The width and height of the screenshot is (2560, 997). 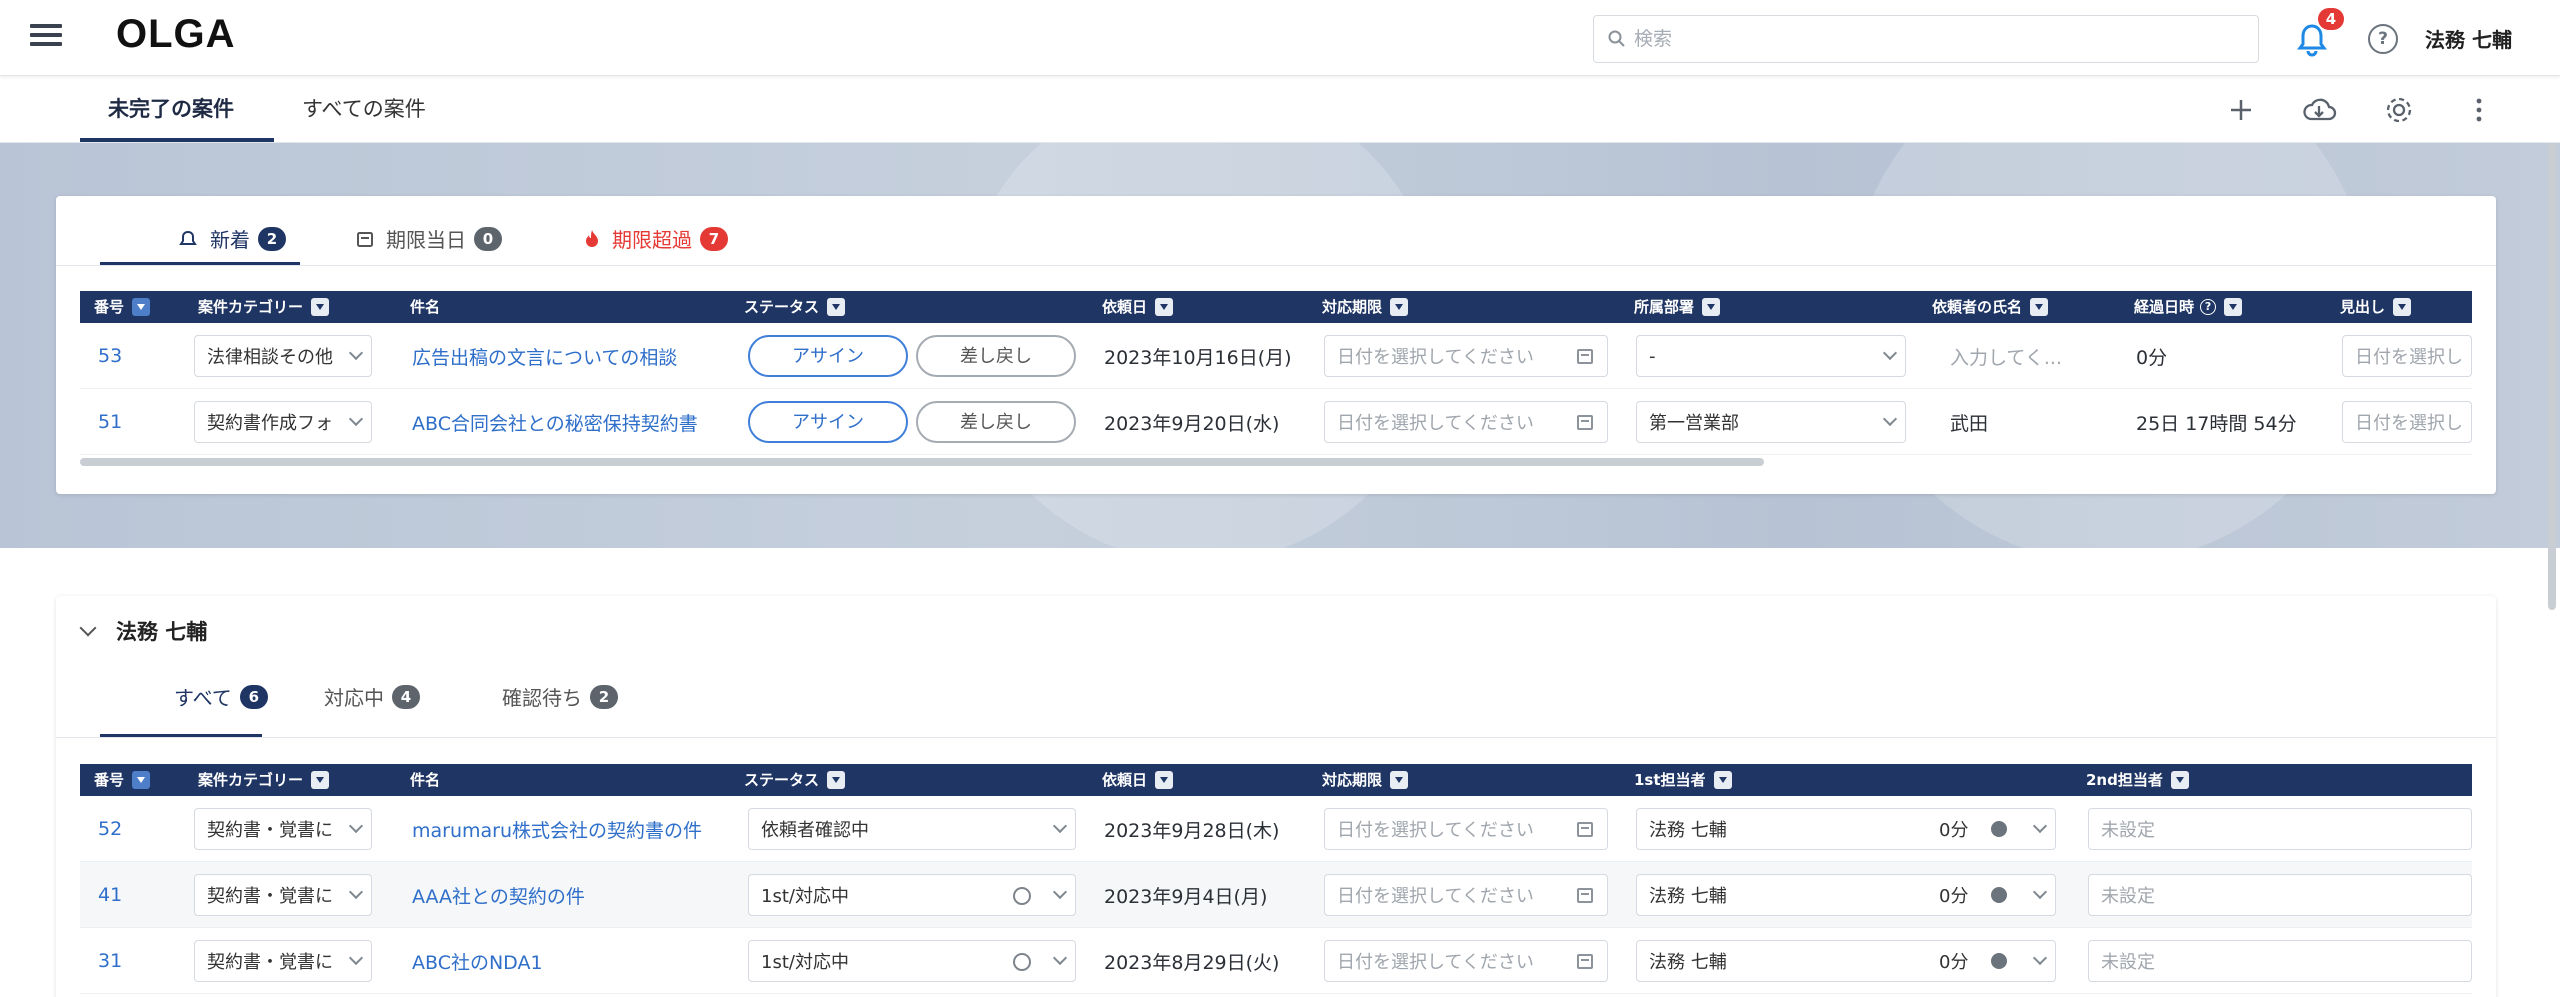 I want to click on category-select: 法律相談その他, so click(x=283, y=356).